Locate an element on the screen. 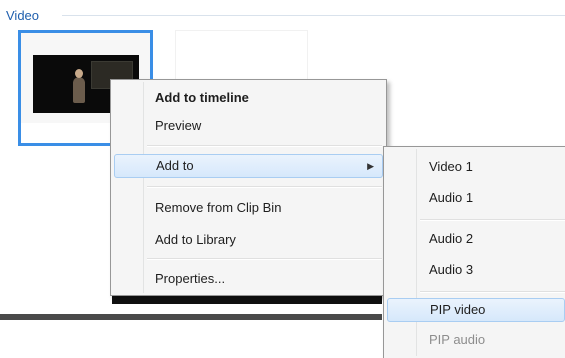 The width and height of the screenshot is (565, 358). menu-item-remove-from-clip-bin: Remove from Clip Bin is located at coordinates (248, 208).